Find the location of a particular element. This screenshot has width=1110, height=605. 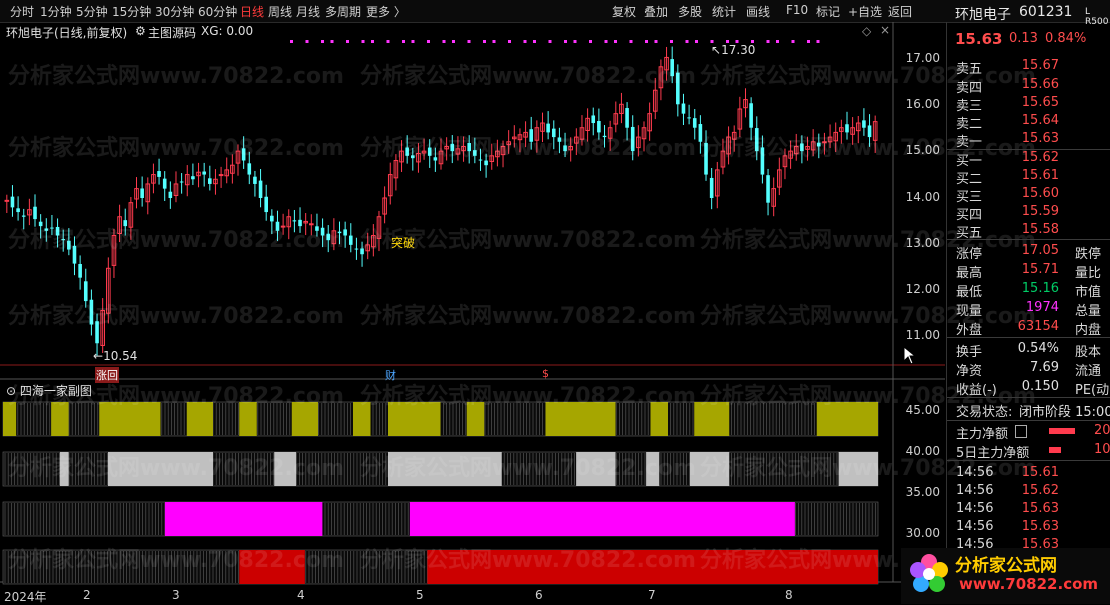

period-30min: 30分钟 is located at coordinates (174, 11).